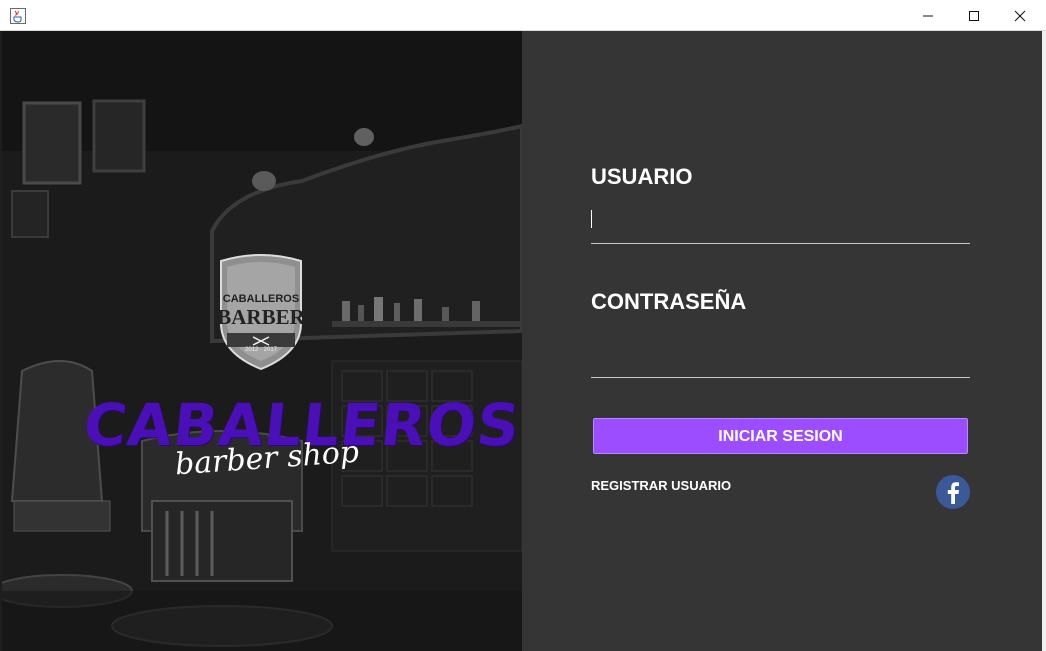  I want to click on minimize-button, so click(928, 15).